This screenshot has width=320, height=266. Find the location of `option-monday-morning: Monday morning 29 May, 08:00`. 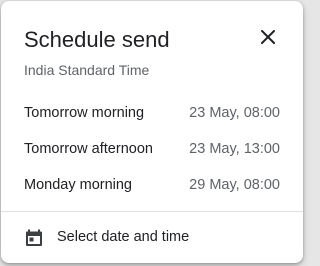

option-monday-morning: Monday morning 29 May, 08:00 is located at coordinates (152, 186).